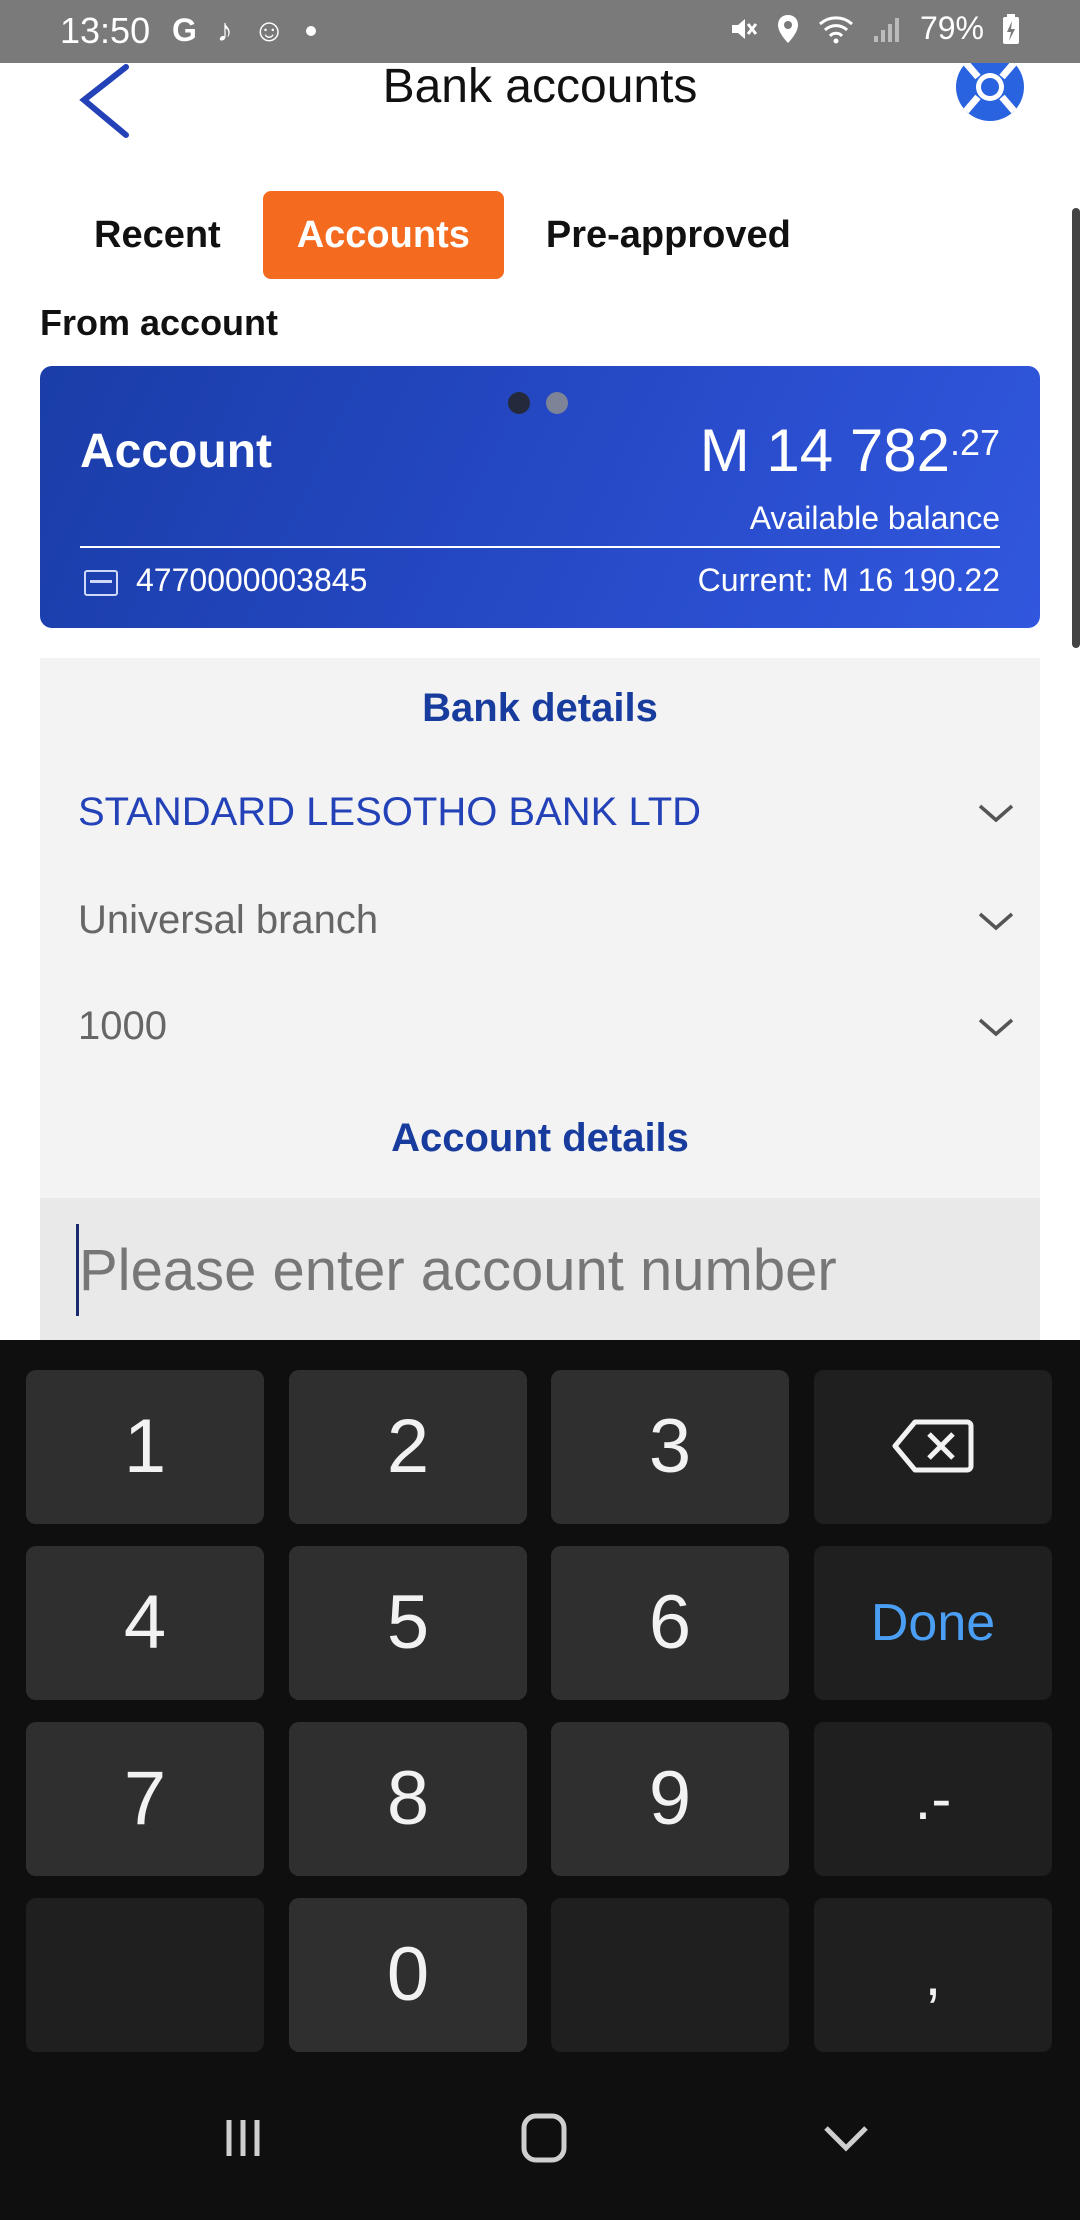  I want to click on symbol-key: .-, so click(933, 1799).